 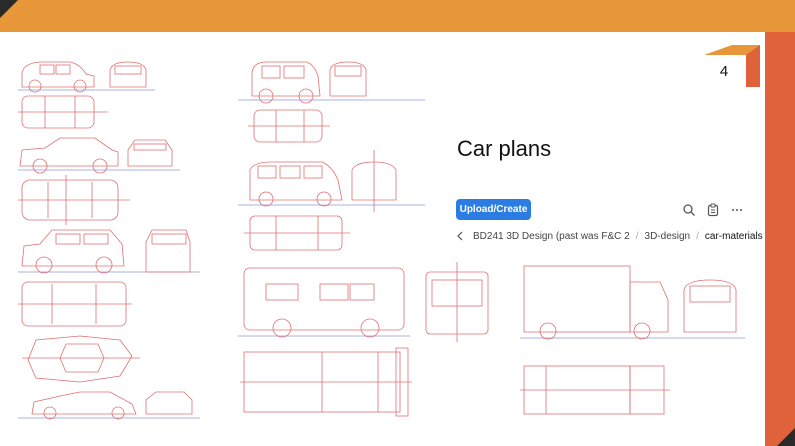 What do you see at coordinates (331, 82) in the screenshot?
I see `kei-car-side-view` at bounding box center [331, 82].